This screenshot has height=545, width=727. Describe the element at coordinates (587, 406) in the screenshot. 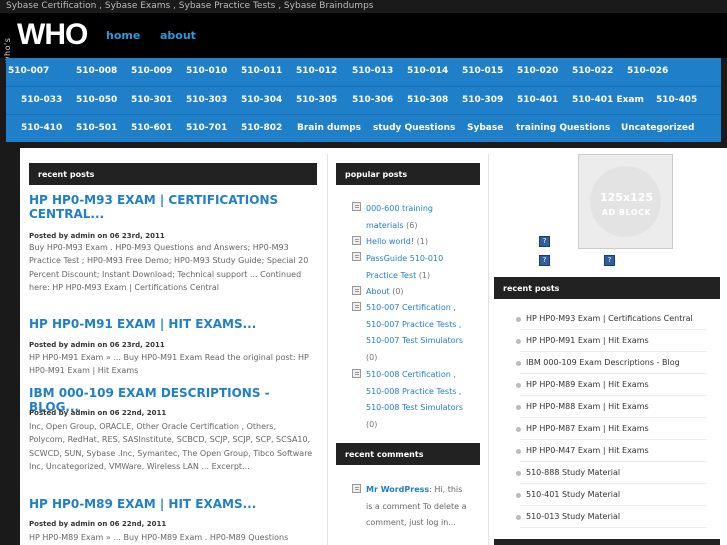

I see `sidebar-recent-link: HP HP0-M88 Exam | Hit Exams` at that location.